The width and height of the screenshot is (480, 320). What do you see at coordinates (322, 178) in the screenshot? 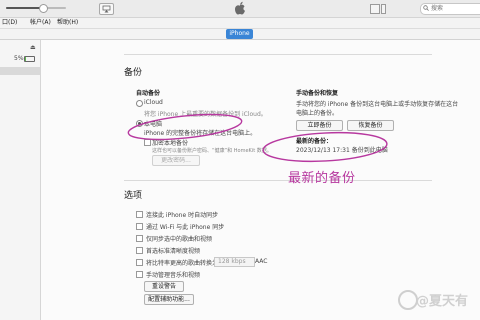
I see `annotation-text: 最新的备份` at bounding box center [322, 178].